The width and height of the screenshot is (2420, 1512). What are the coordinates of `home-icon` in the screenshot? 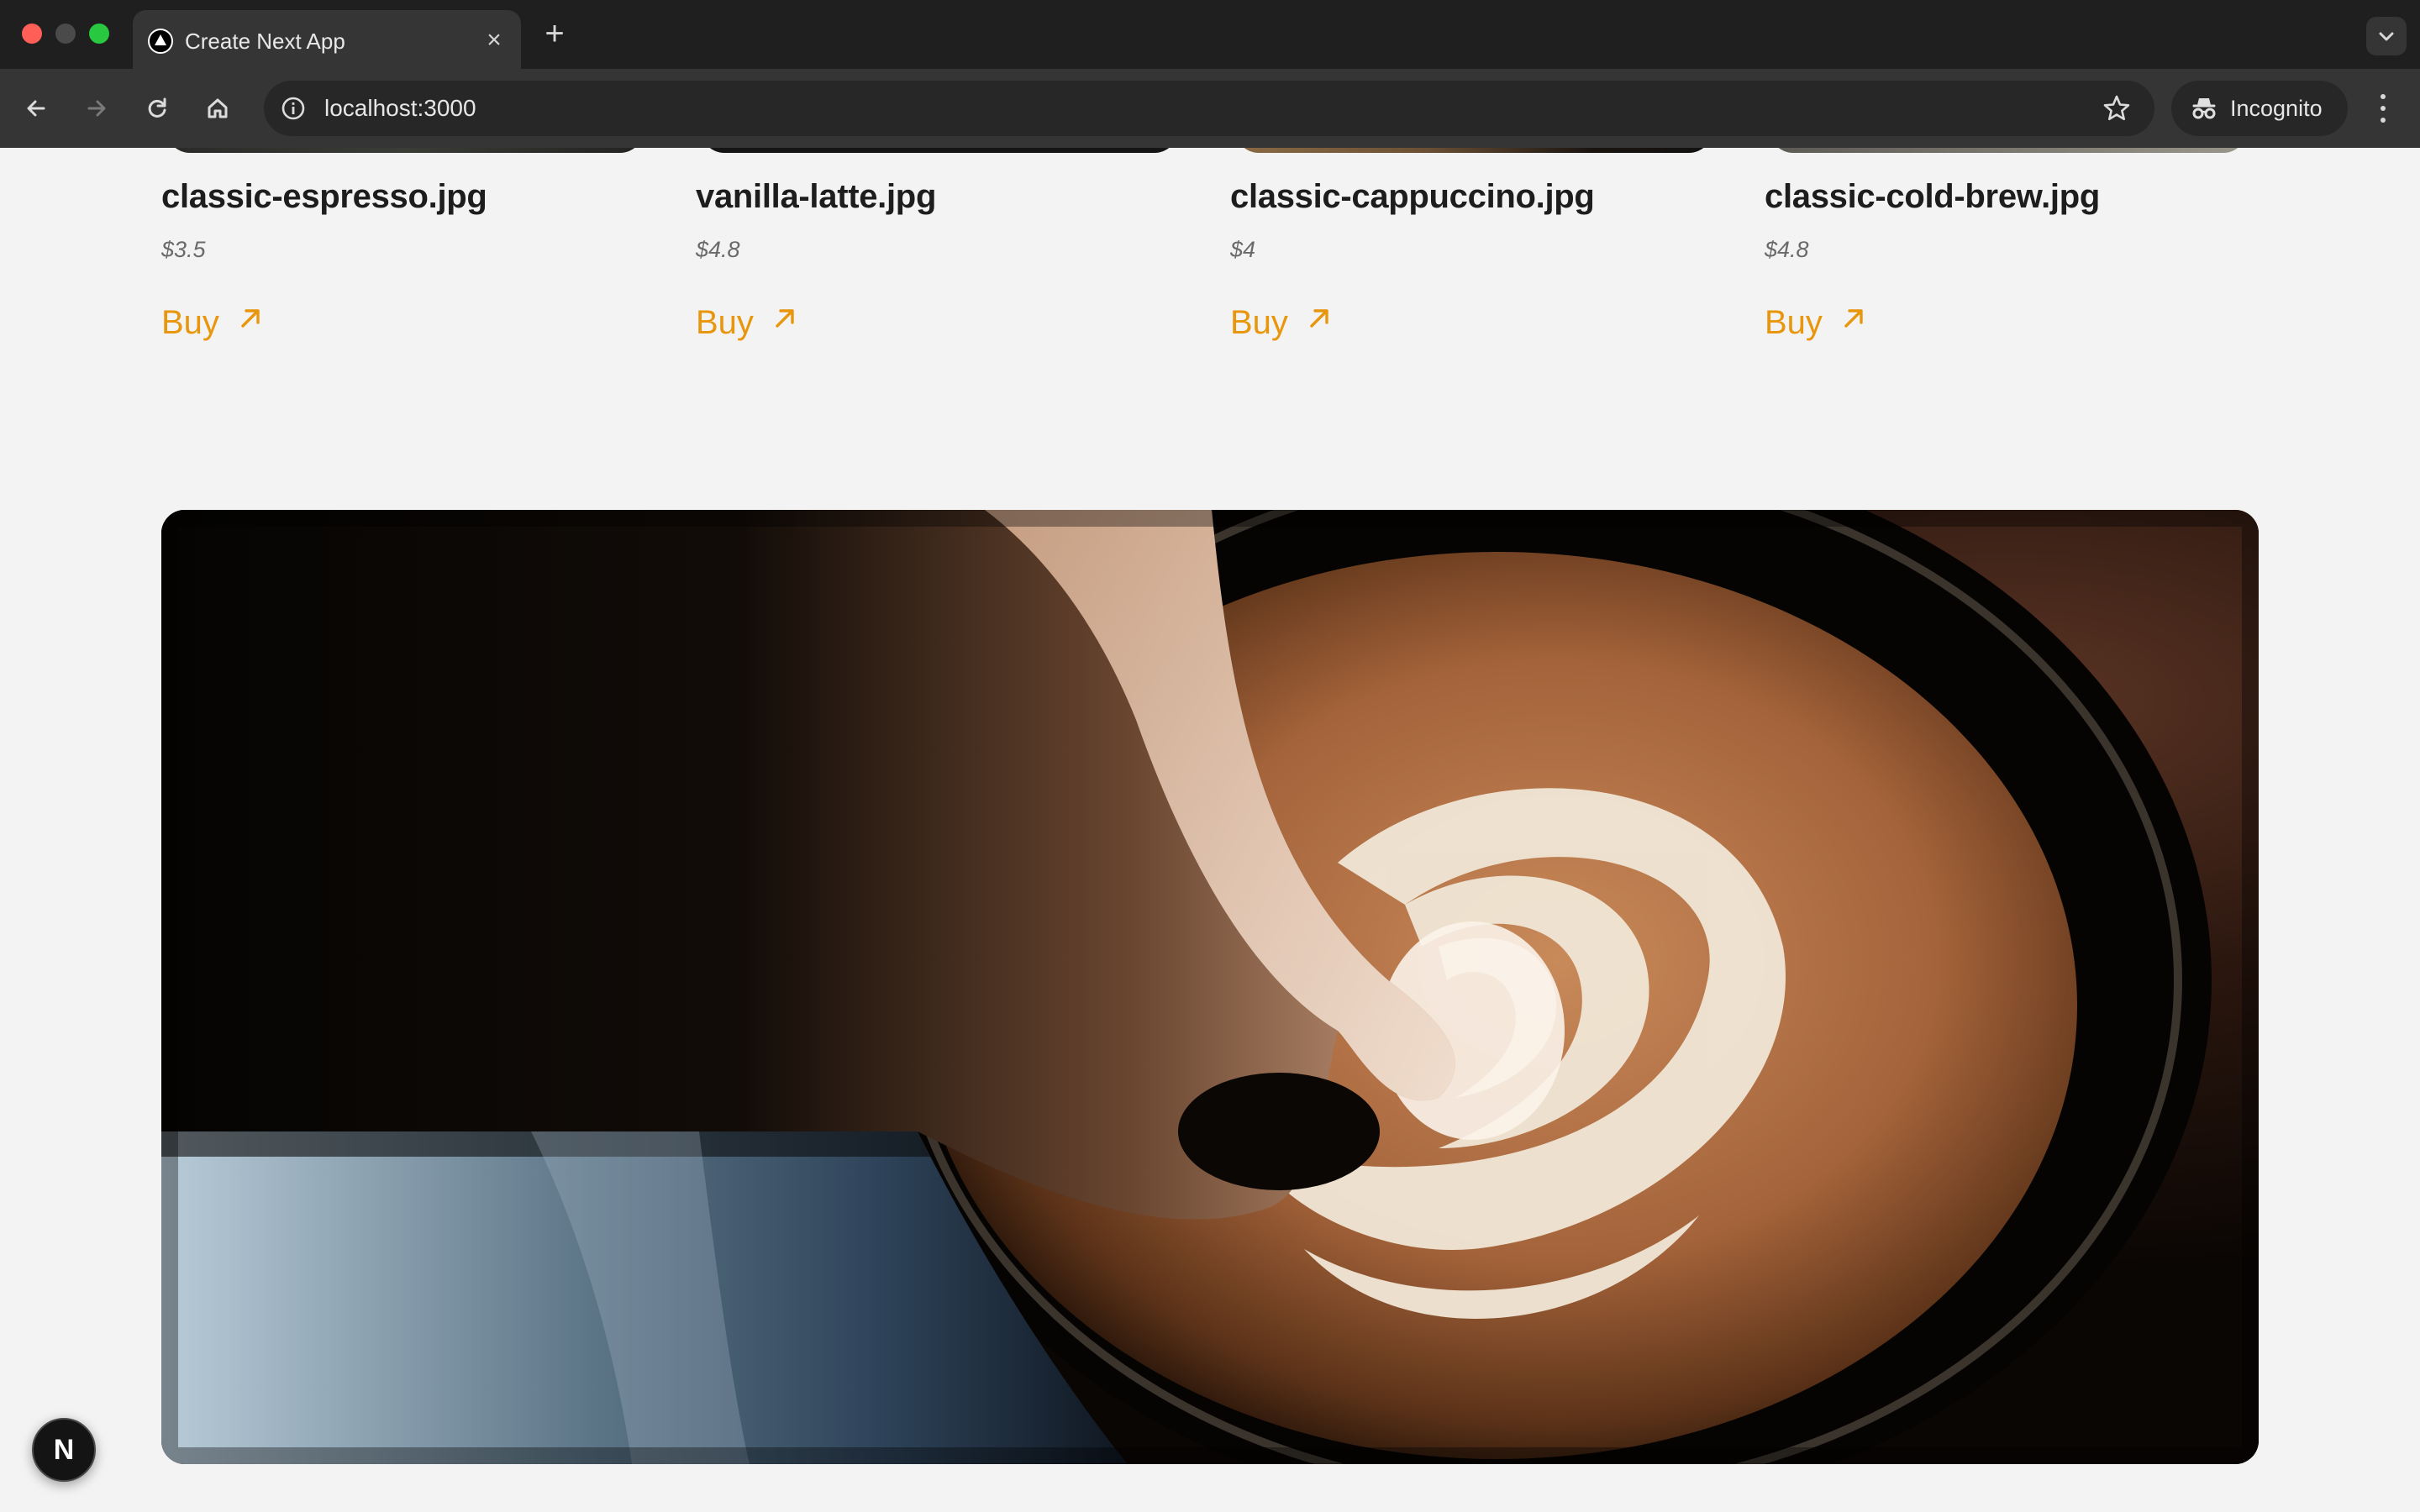 It's located at (218, 108).